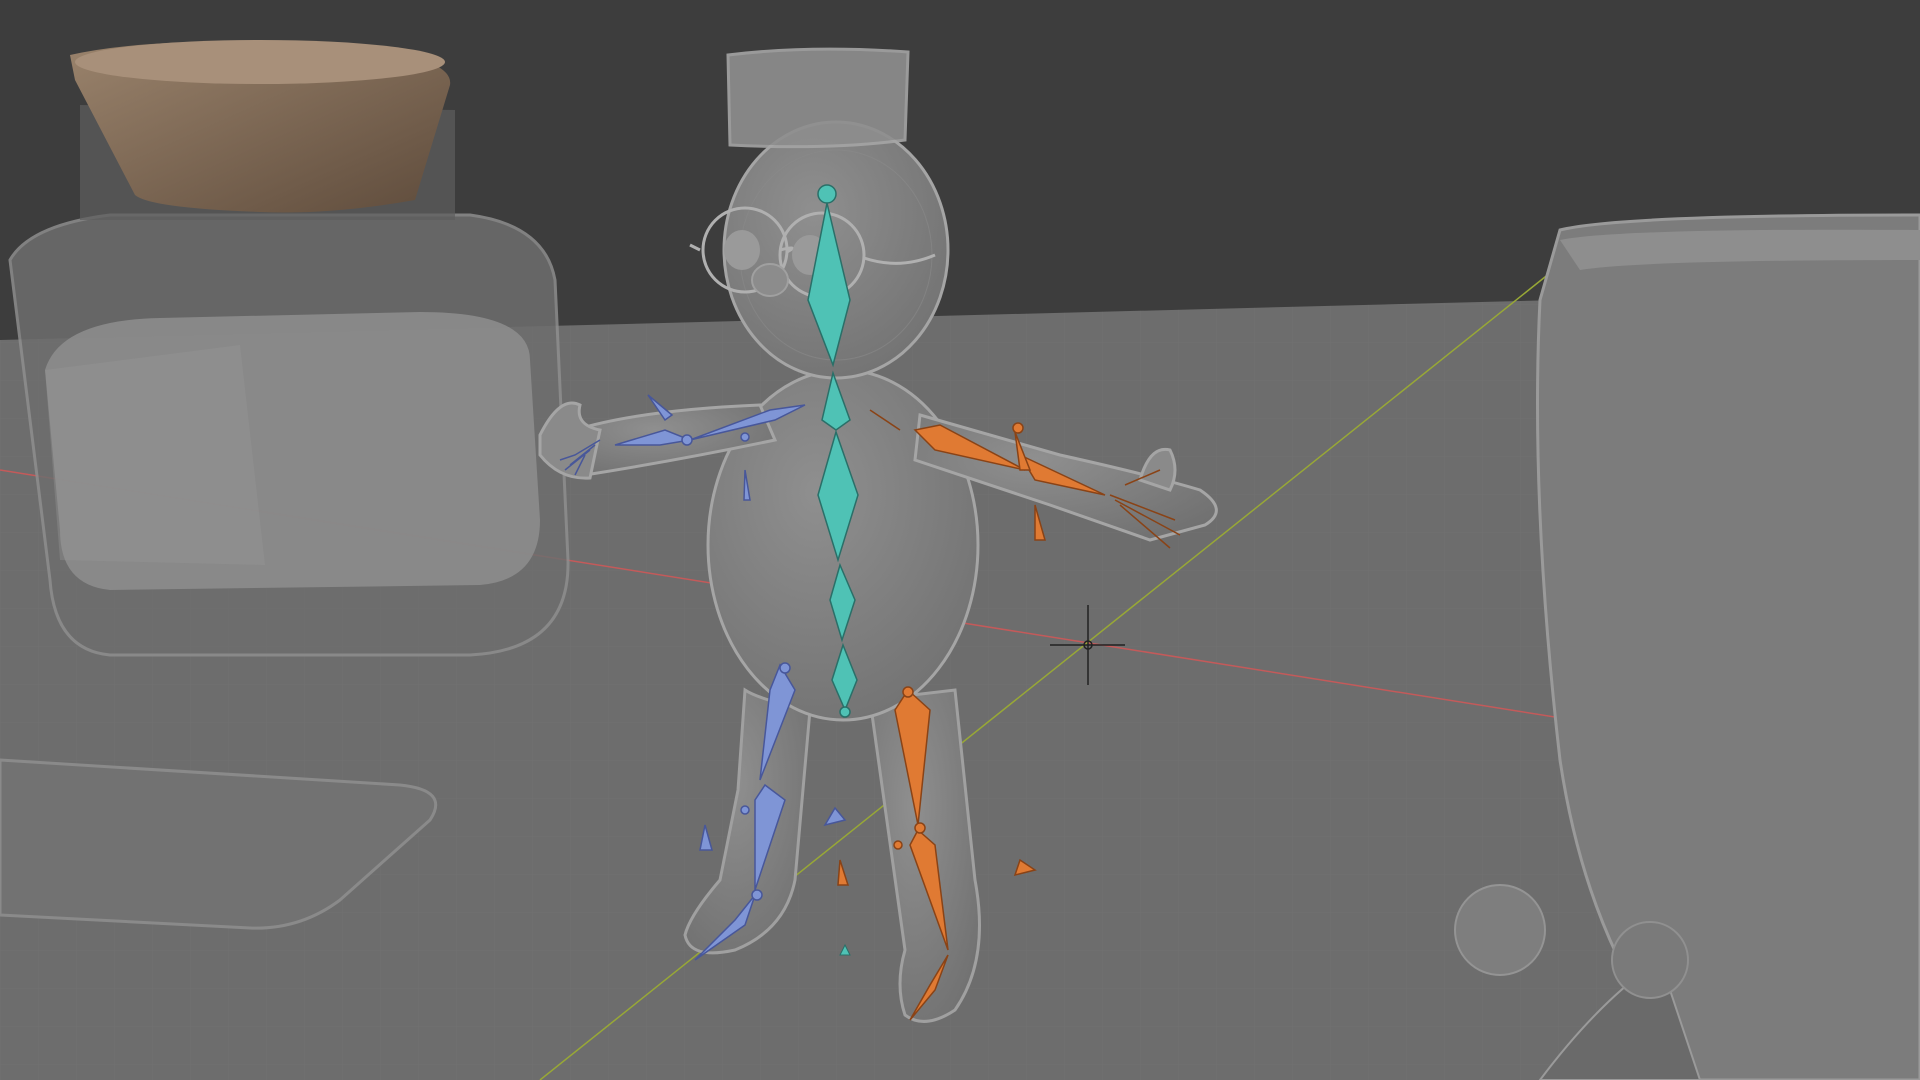 This screenshot has height=1080, width=1920. What do you see at coordinates (1500, 930) in the screenshot?
I see `sphere` at bounding box center [1500, 930].